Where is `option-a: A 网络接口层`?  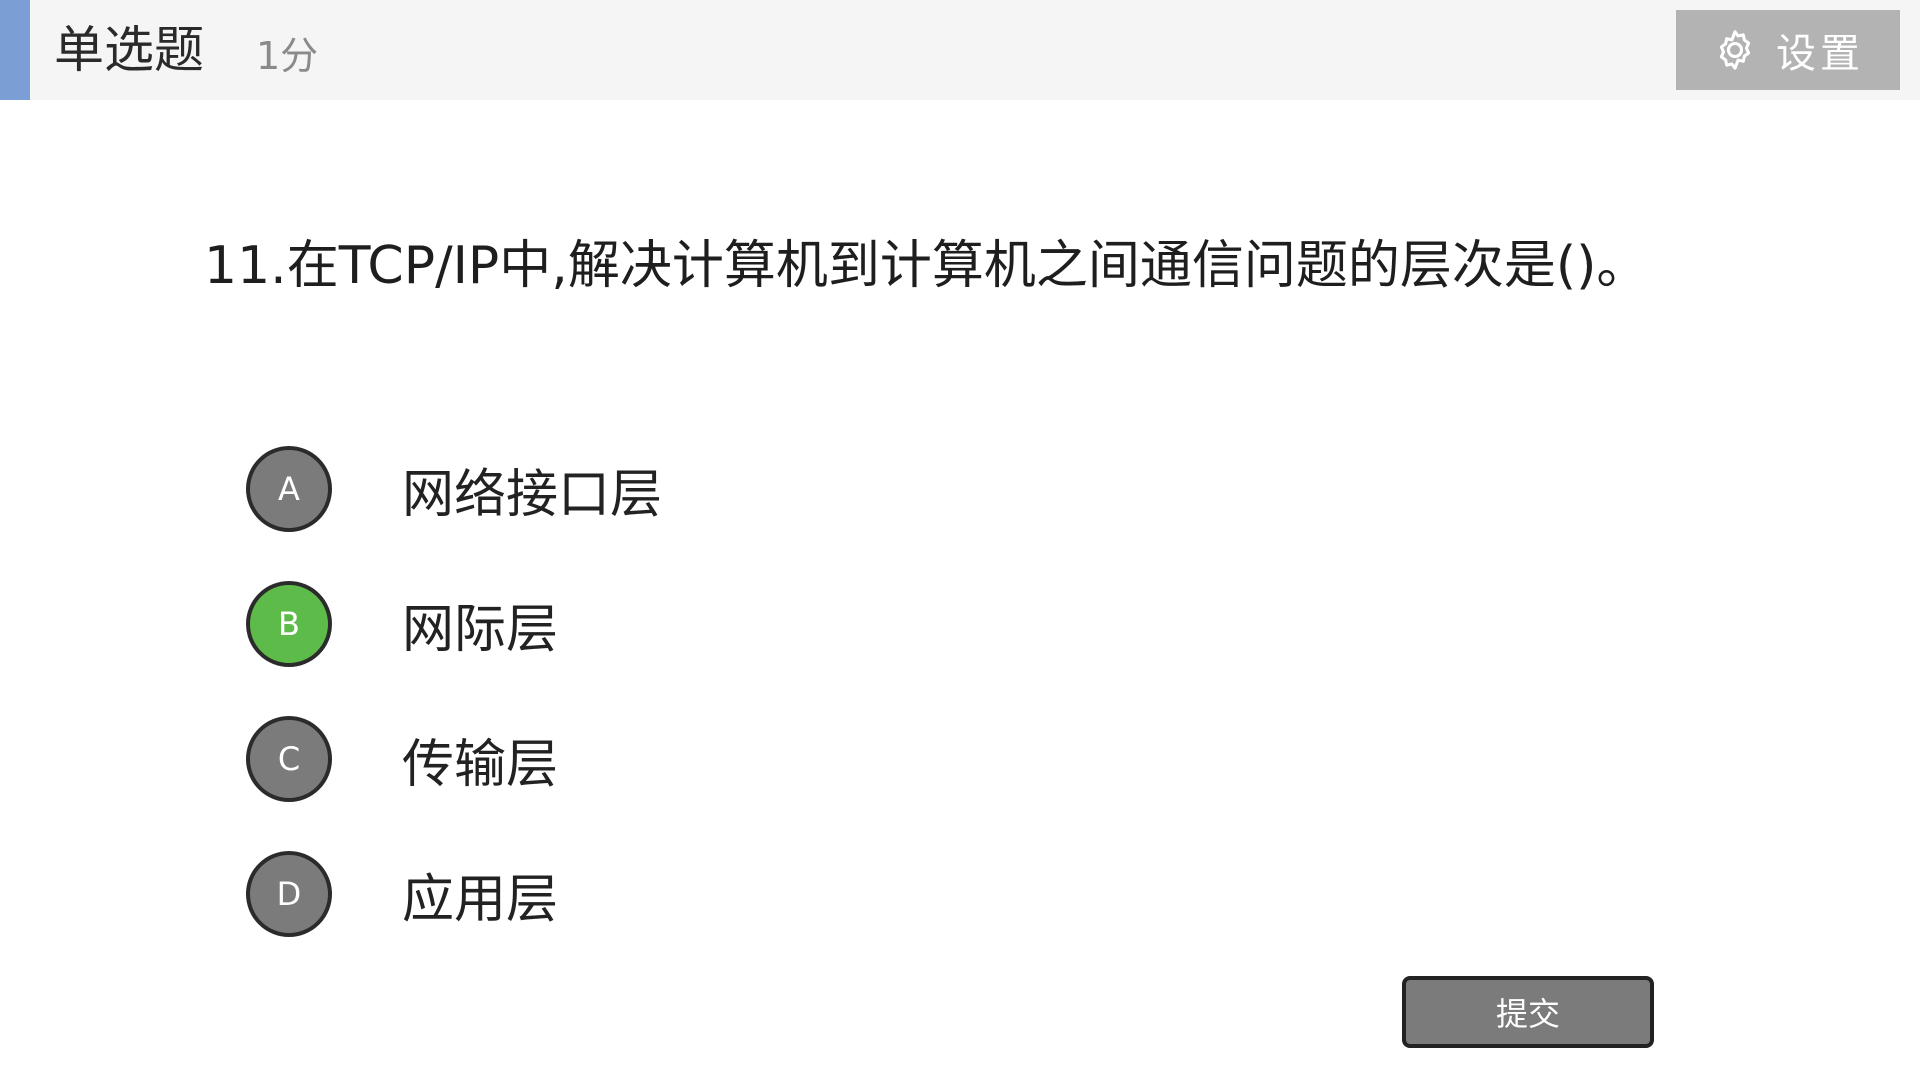
option-a: A 网络接口层 is located at coordinates (596, 489).